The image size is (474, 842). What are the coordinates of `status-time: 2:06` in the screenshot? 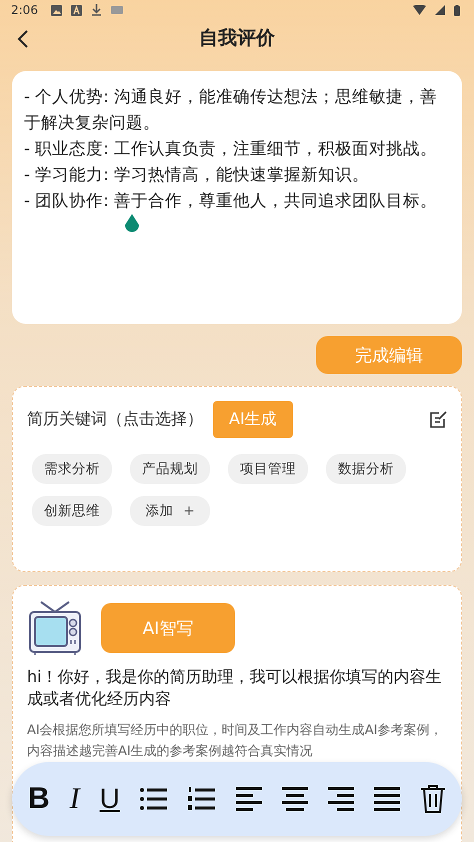 It's located at (24, 10).